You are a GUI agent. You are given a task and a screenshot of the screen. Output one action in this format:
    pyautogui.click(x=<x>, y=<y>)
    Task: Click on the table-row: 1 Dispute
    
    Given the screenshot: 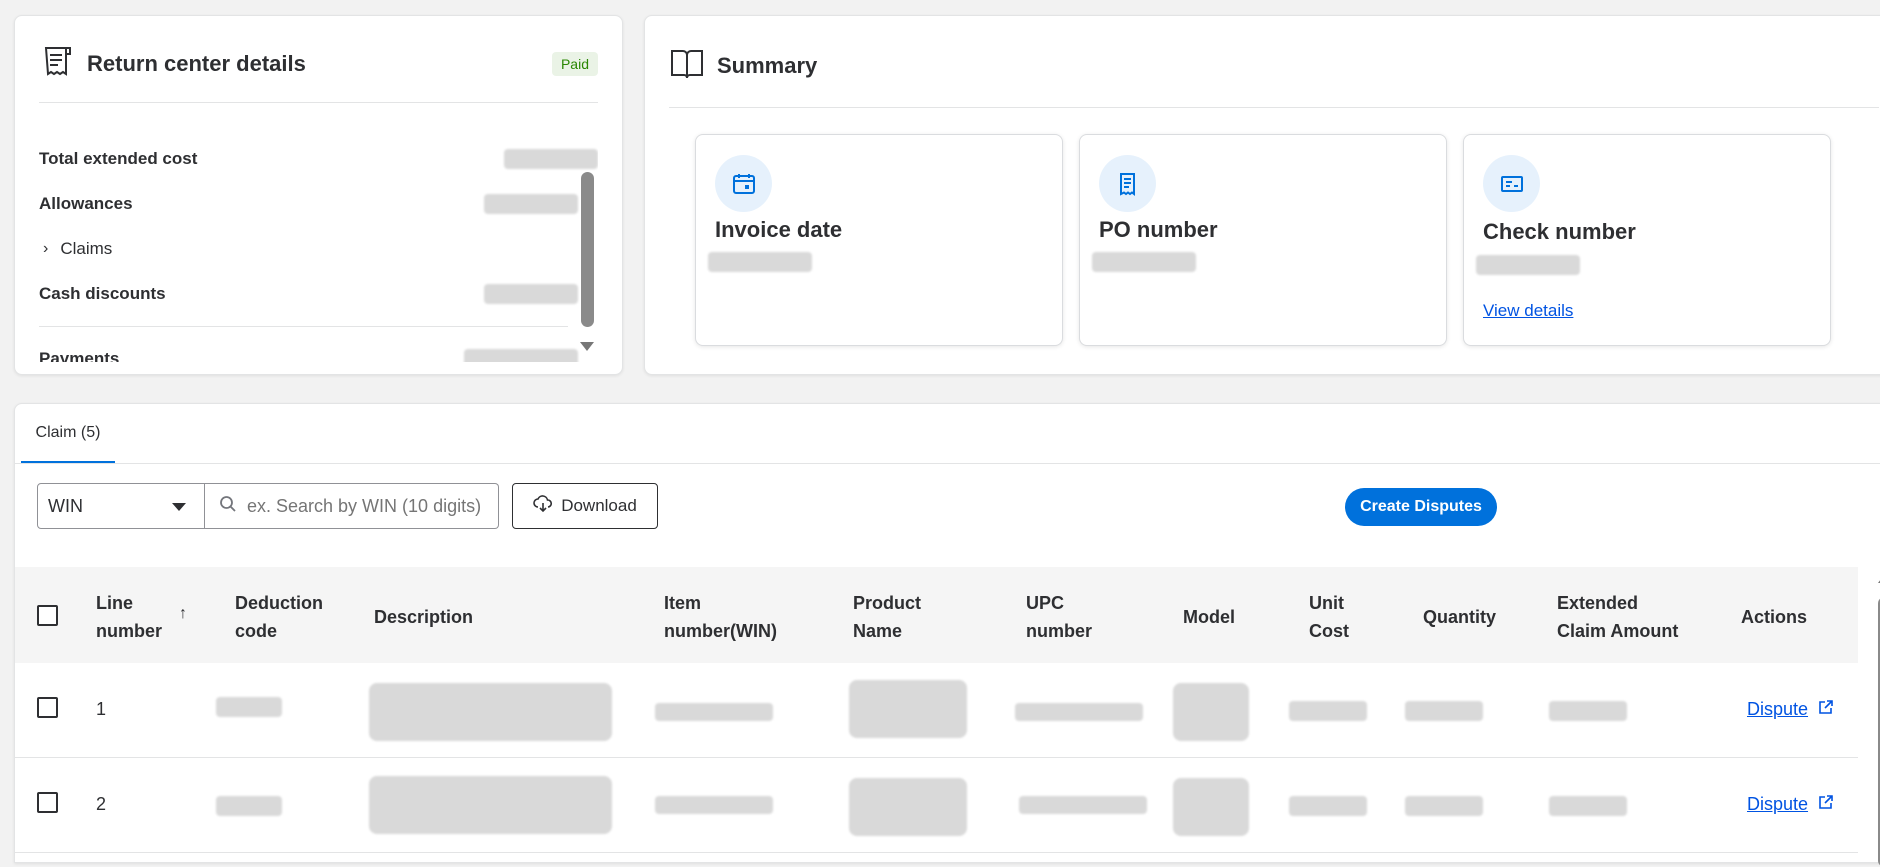 What is the action you would take?
    pyautogui.click(x=936, y=710)
    